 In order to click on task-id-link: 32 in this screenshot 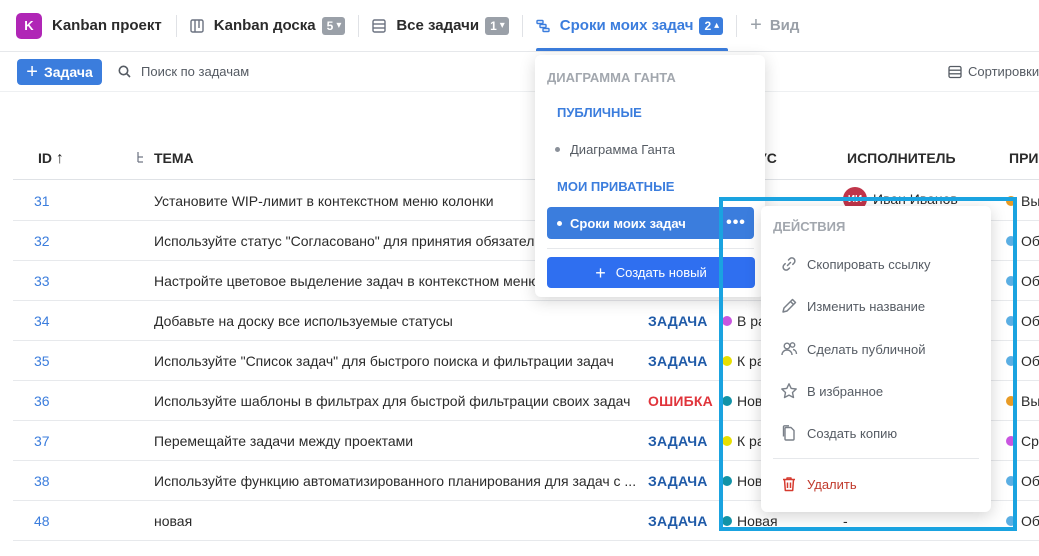, I will do `click(42, 241)`.